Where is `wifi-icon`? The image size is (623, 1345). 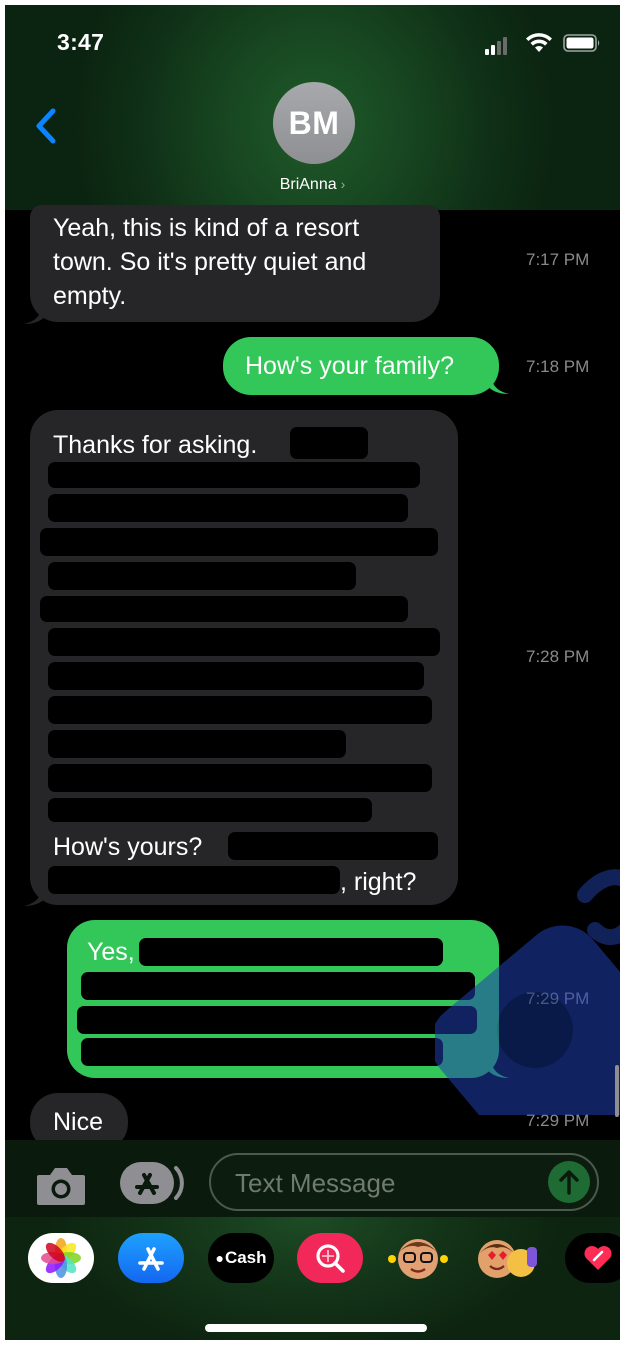
wifi-icon is located at coordinates (539, 42).